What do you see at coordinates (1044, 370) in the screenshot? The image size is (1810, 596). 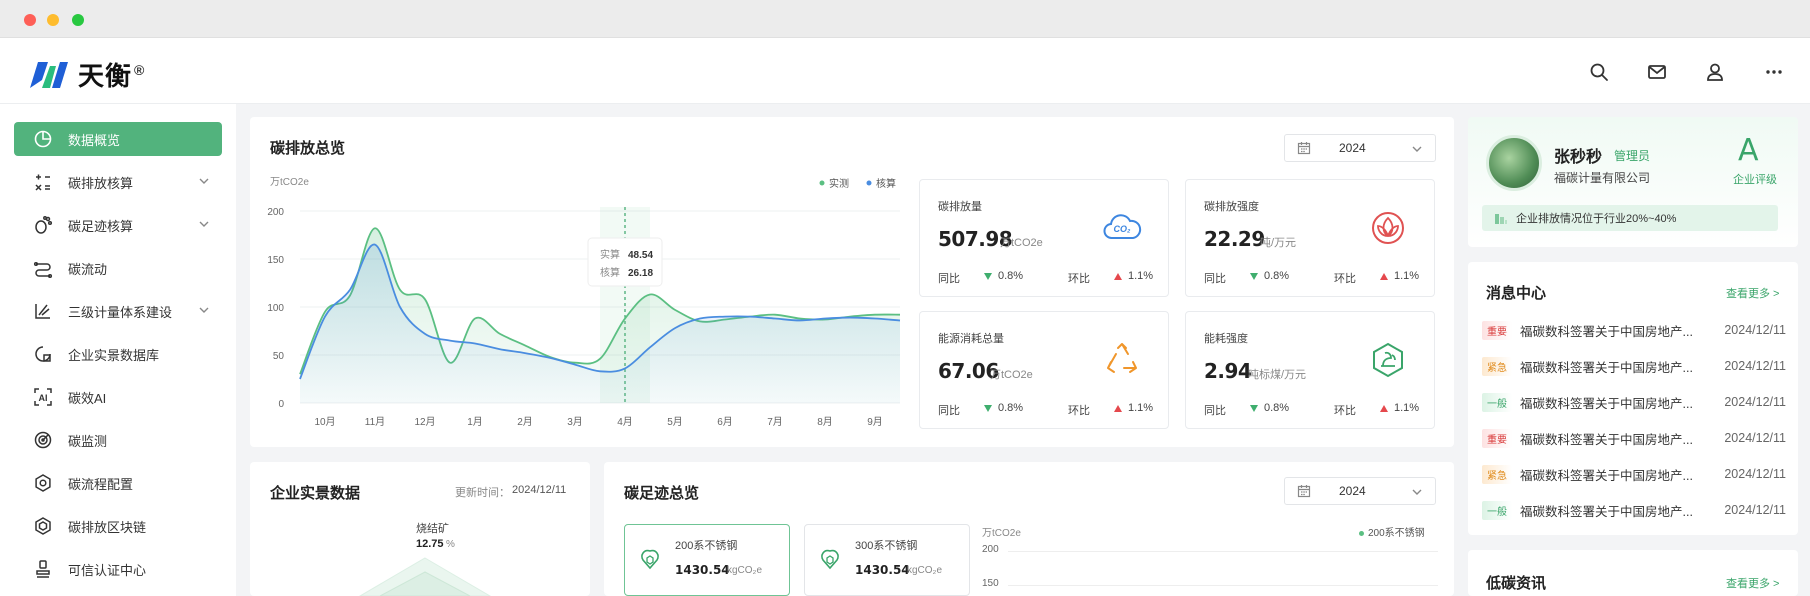 I see `metric-card-energy: 能源消耗总量 67.06 万tCO2e 同比 0.8% 环比 1.1%` at bounding box center [1044, 370].